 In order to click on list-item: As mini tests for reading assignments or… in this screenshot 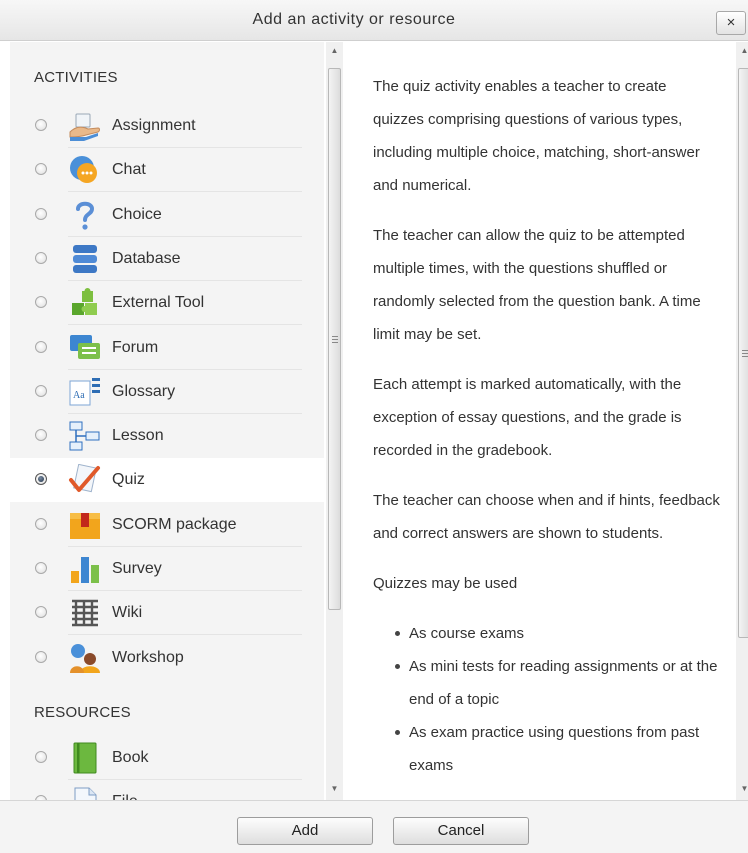, I will do `click(558, 683)`.